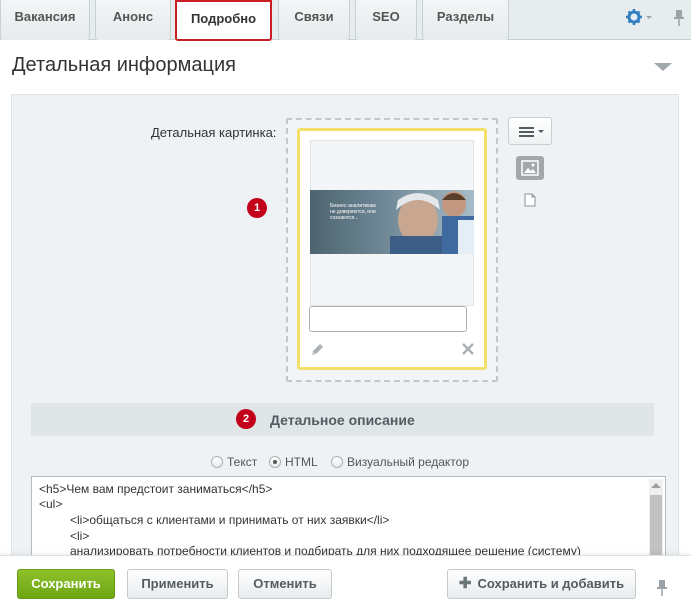 This screenshot has width=691, height=606. Describe the element at coordinates (80, 536) in the screenshot. I see `code-line: <li>` at that location.